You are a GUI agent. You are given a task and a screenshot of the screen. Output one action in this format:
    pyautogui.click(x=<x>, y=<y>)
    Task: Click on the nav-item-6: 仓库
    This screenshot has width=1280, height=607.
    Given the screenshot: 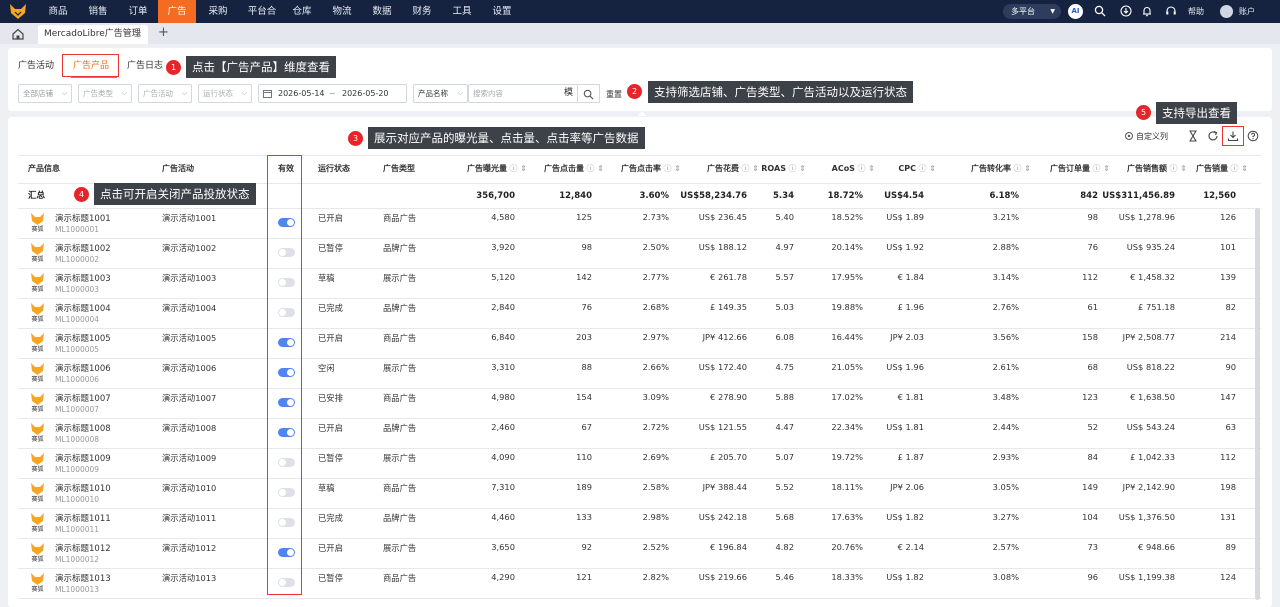 What is the action you would take?
    pyautogui.click(x=302, y=11)
    